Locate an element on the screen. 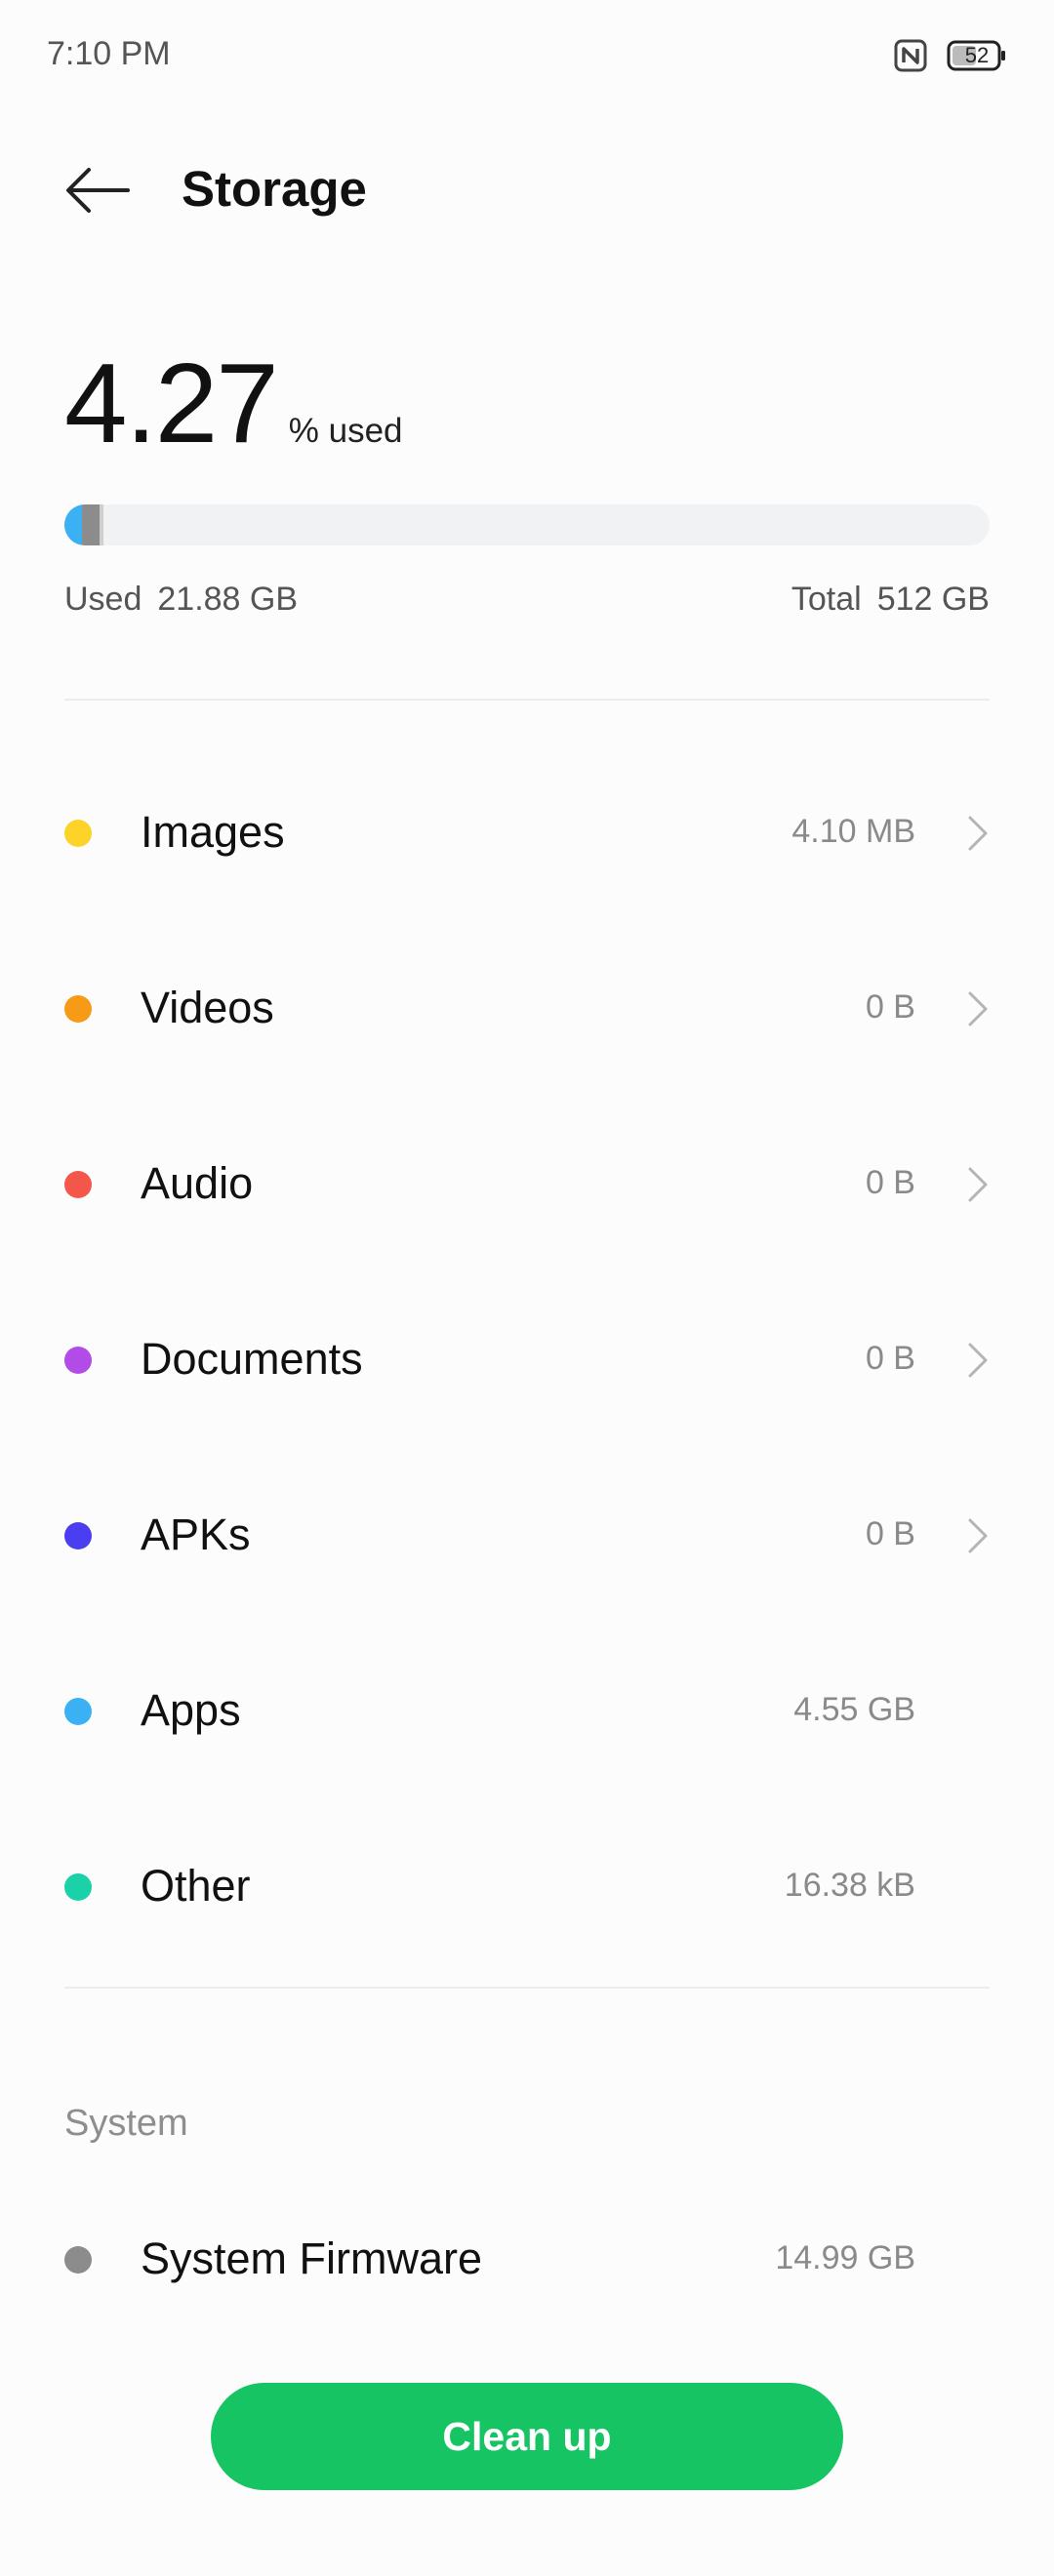  progress-segment-apps is located at coordinates (73, 524).